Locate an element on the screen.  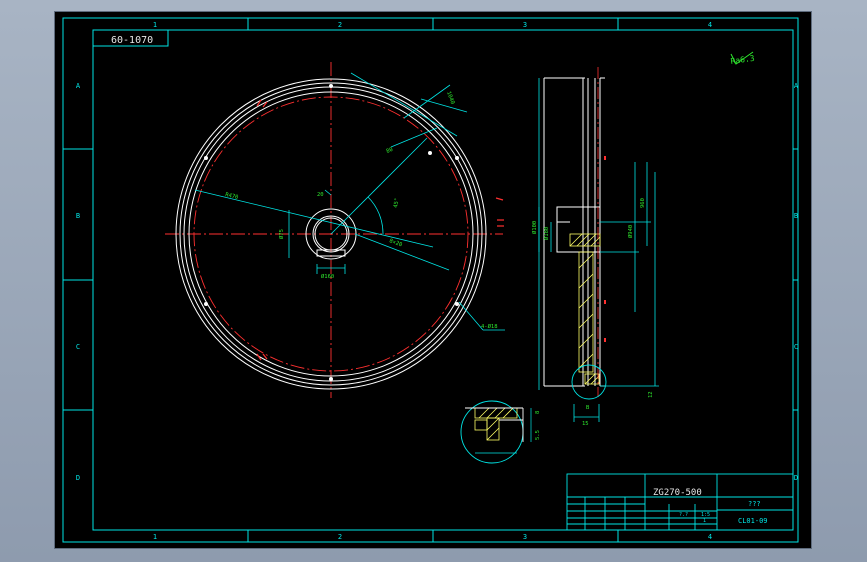
col-label-top: 2 is located at coordinates (340, 25).